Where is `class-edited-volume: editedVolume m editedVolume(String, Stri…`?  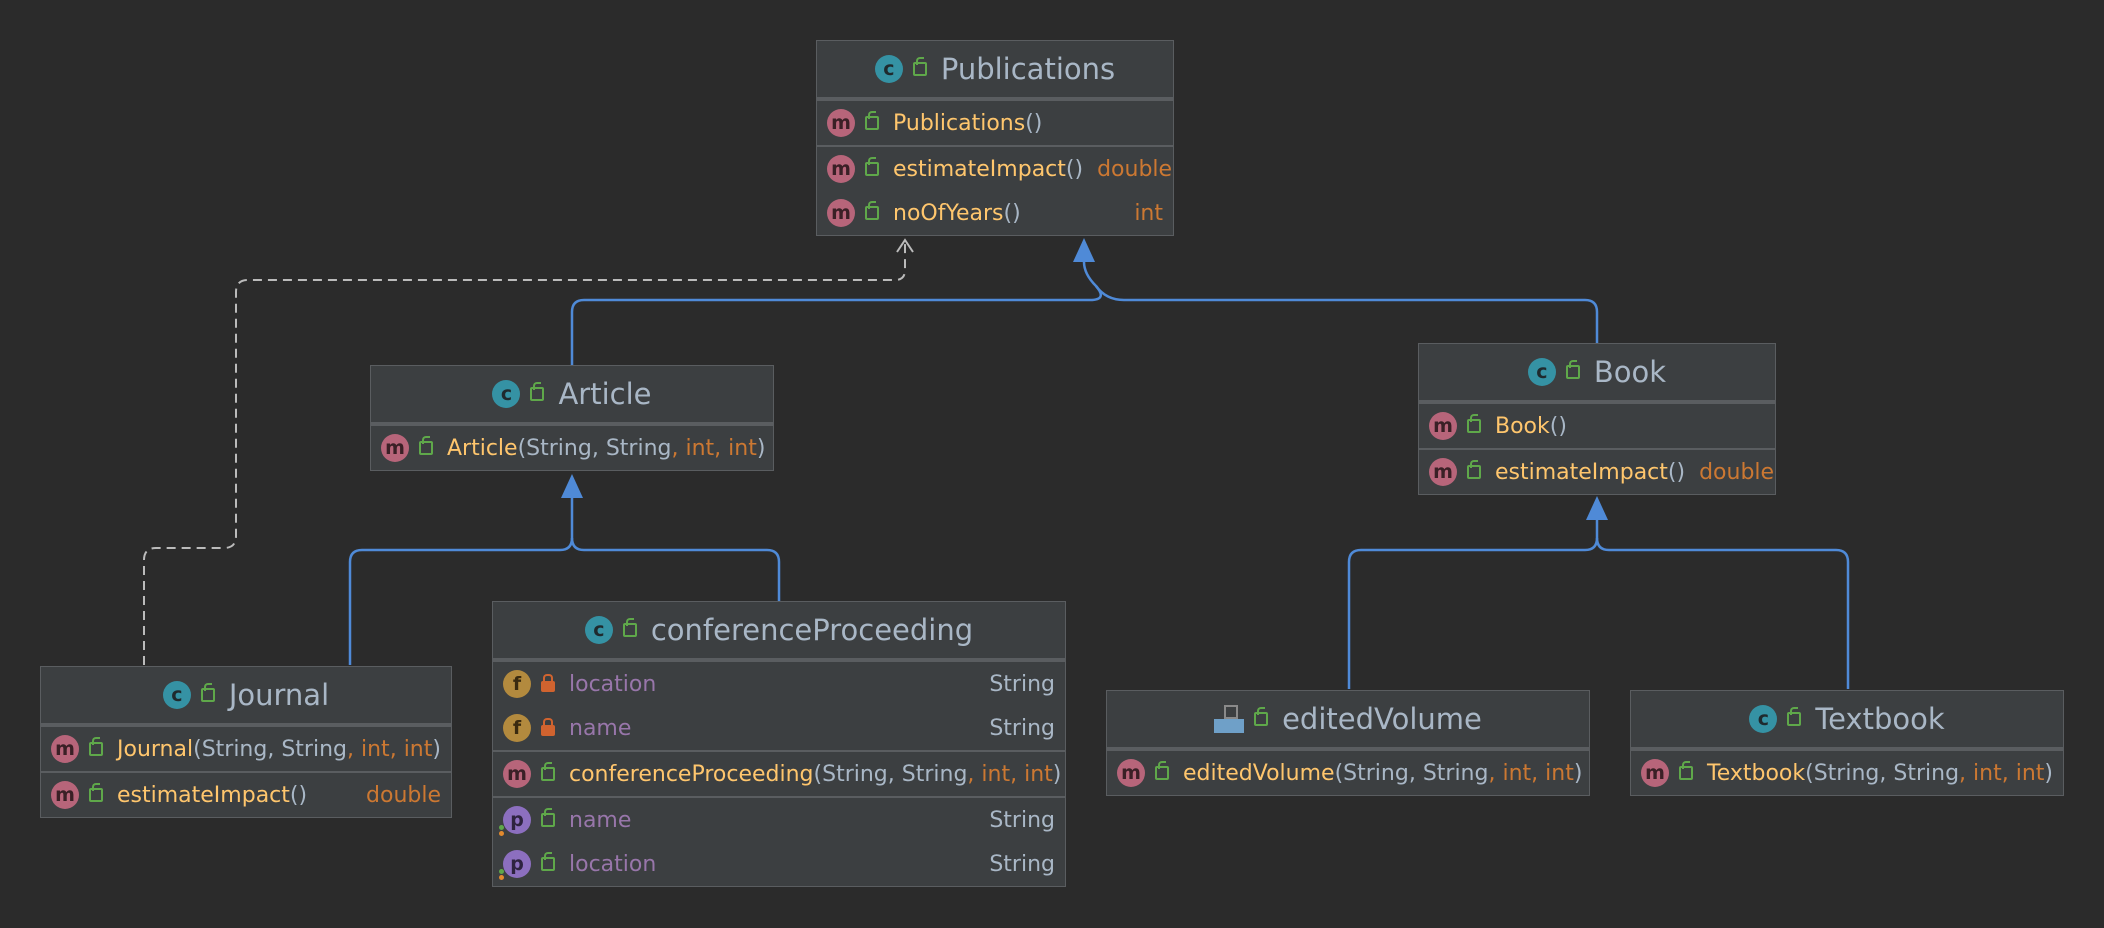
class-edited-volume: editedVolume m editedVolume(String, Stri… is located at coordinates (1348, 743).